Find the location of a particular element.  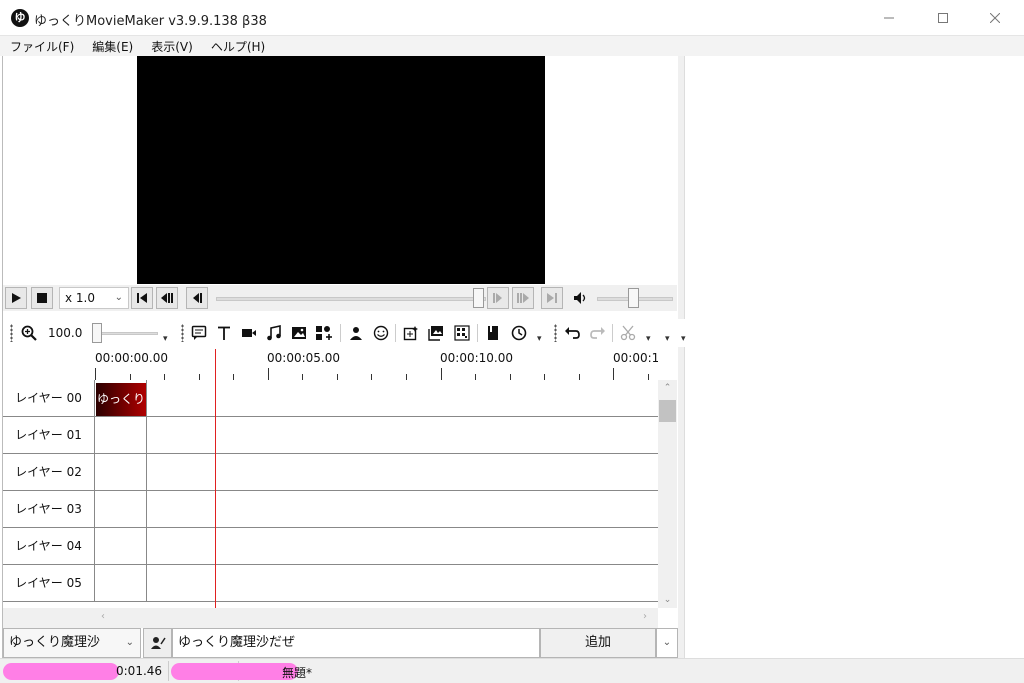

prev-frame-button is located at coordinates (167, 298).